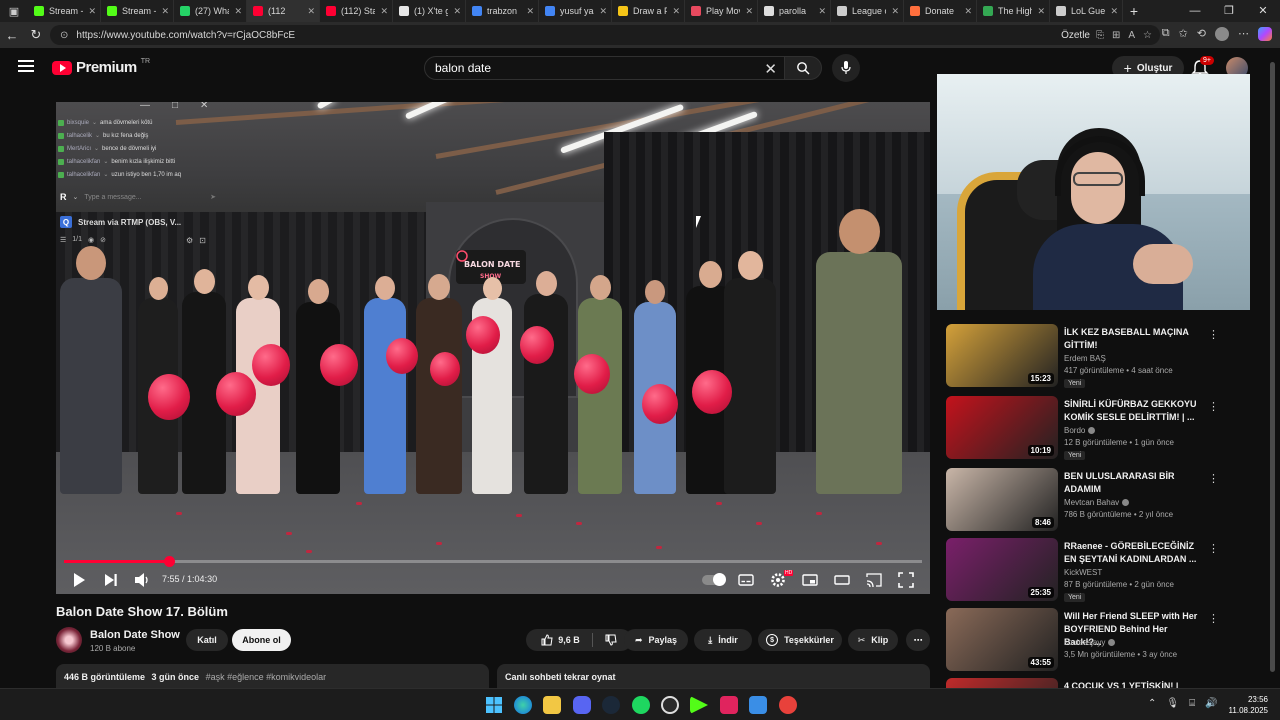  Describe the element at coordinates (1074, 430) in the screenshot. I see `recommended-channel-name: Bordo` at that location.